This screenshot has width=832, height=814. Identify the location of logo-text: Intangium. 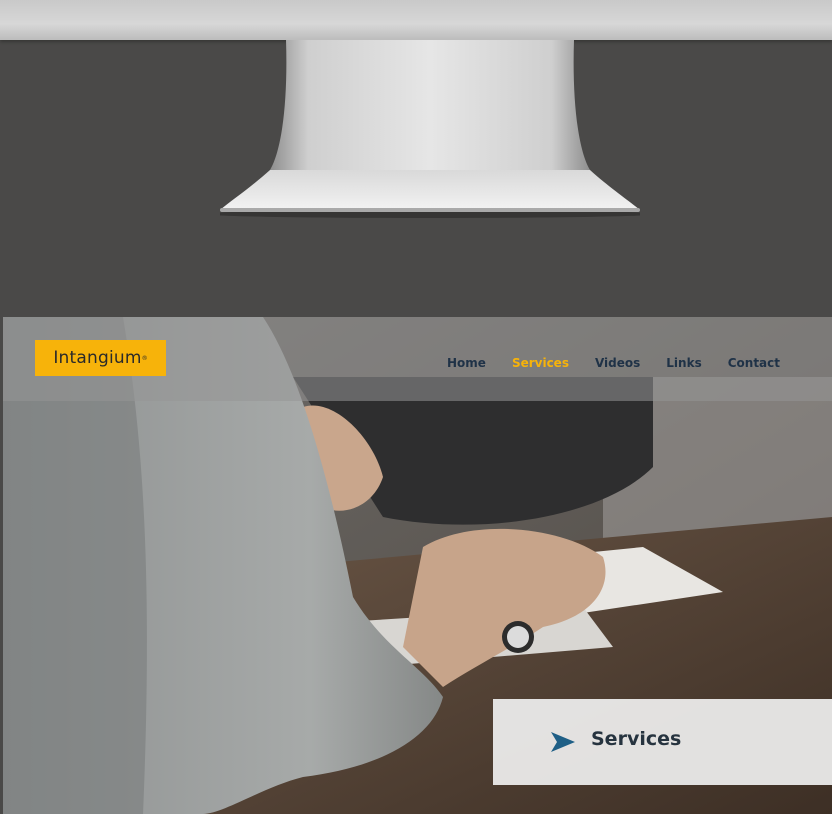
(97, 358).